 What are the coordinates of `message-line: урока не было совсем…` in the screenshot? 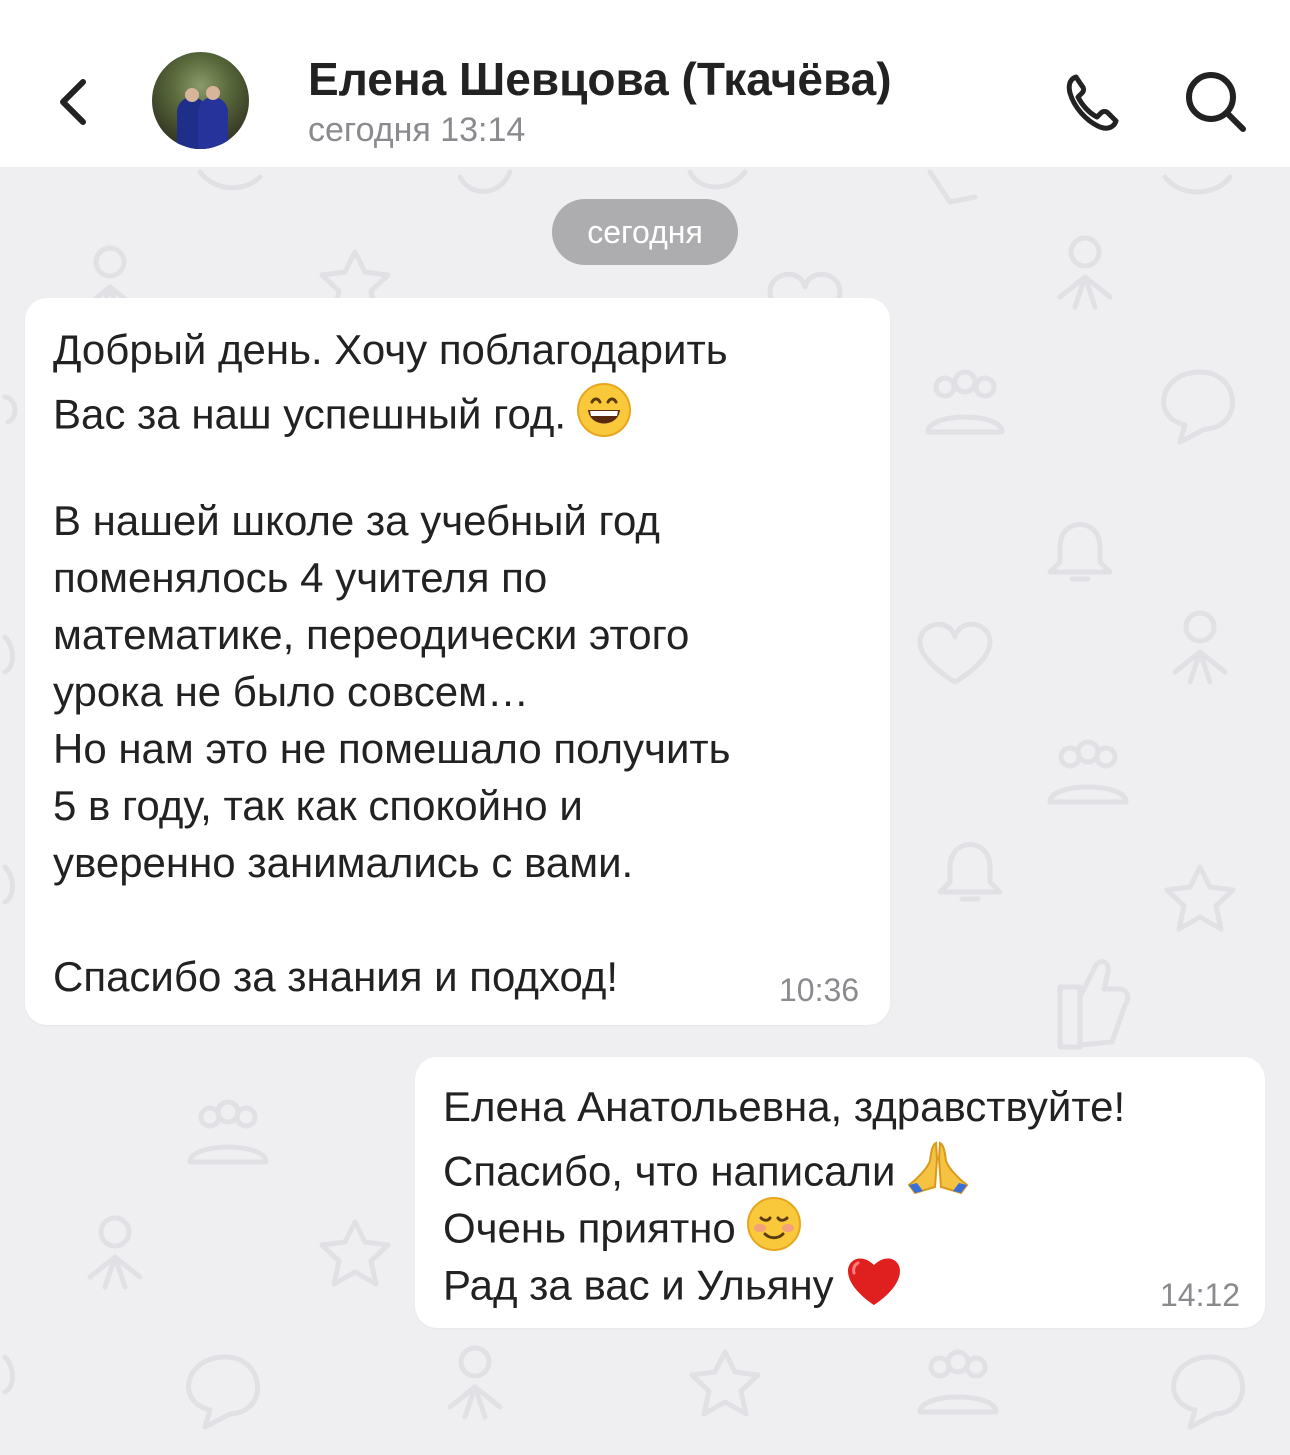 It's located at (291, 691).